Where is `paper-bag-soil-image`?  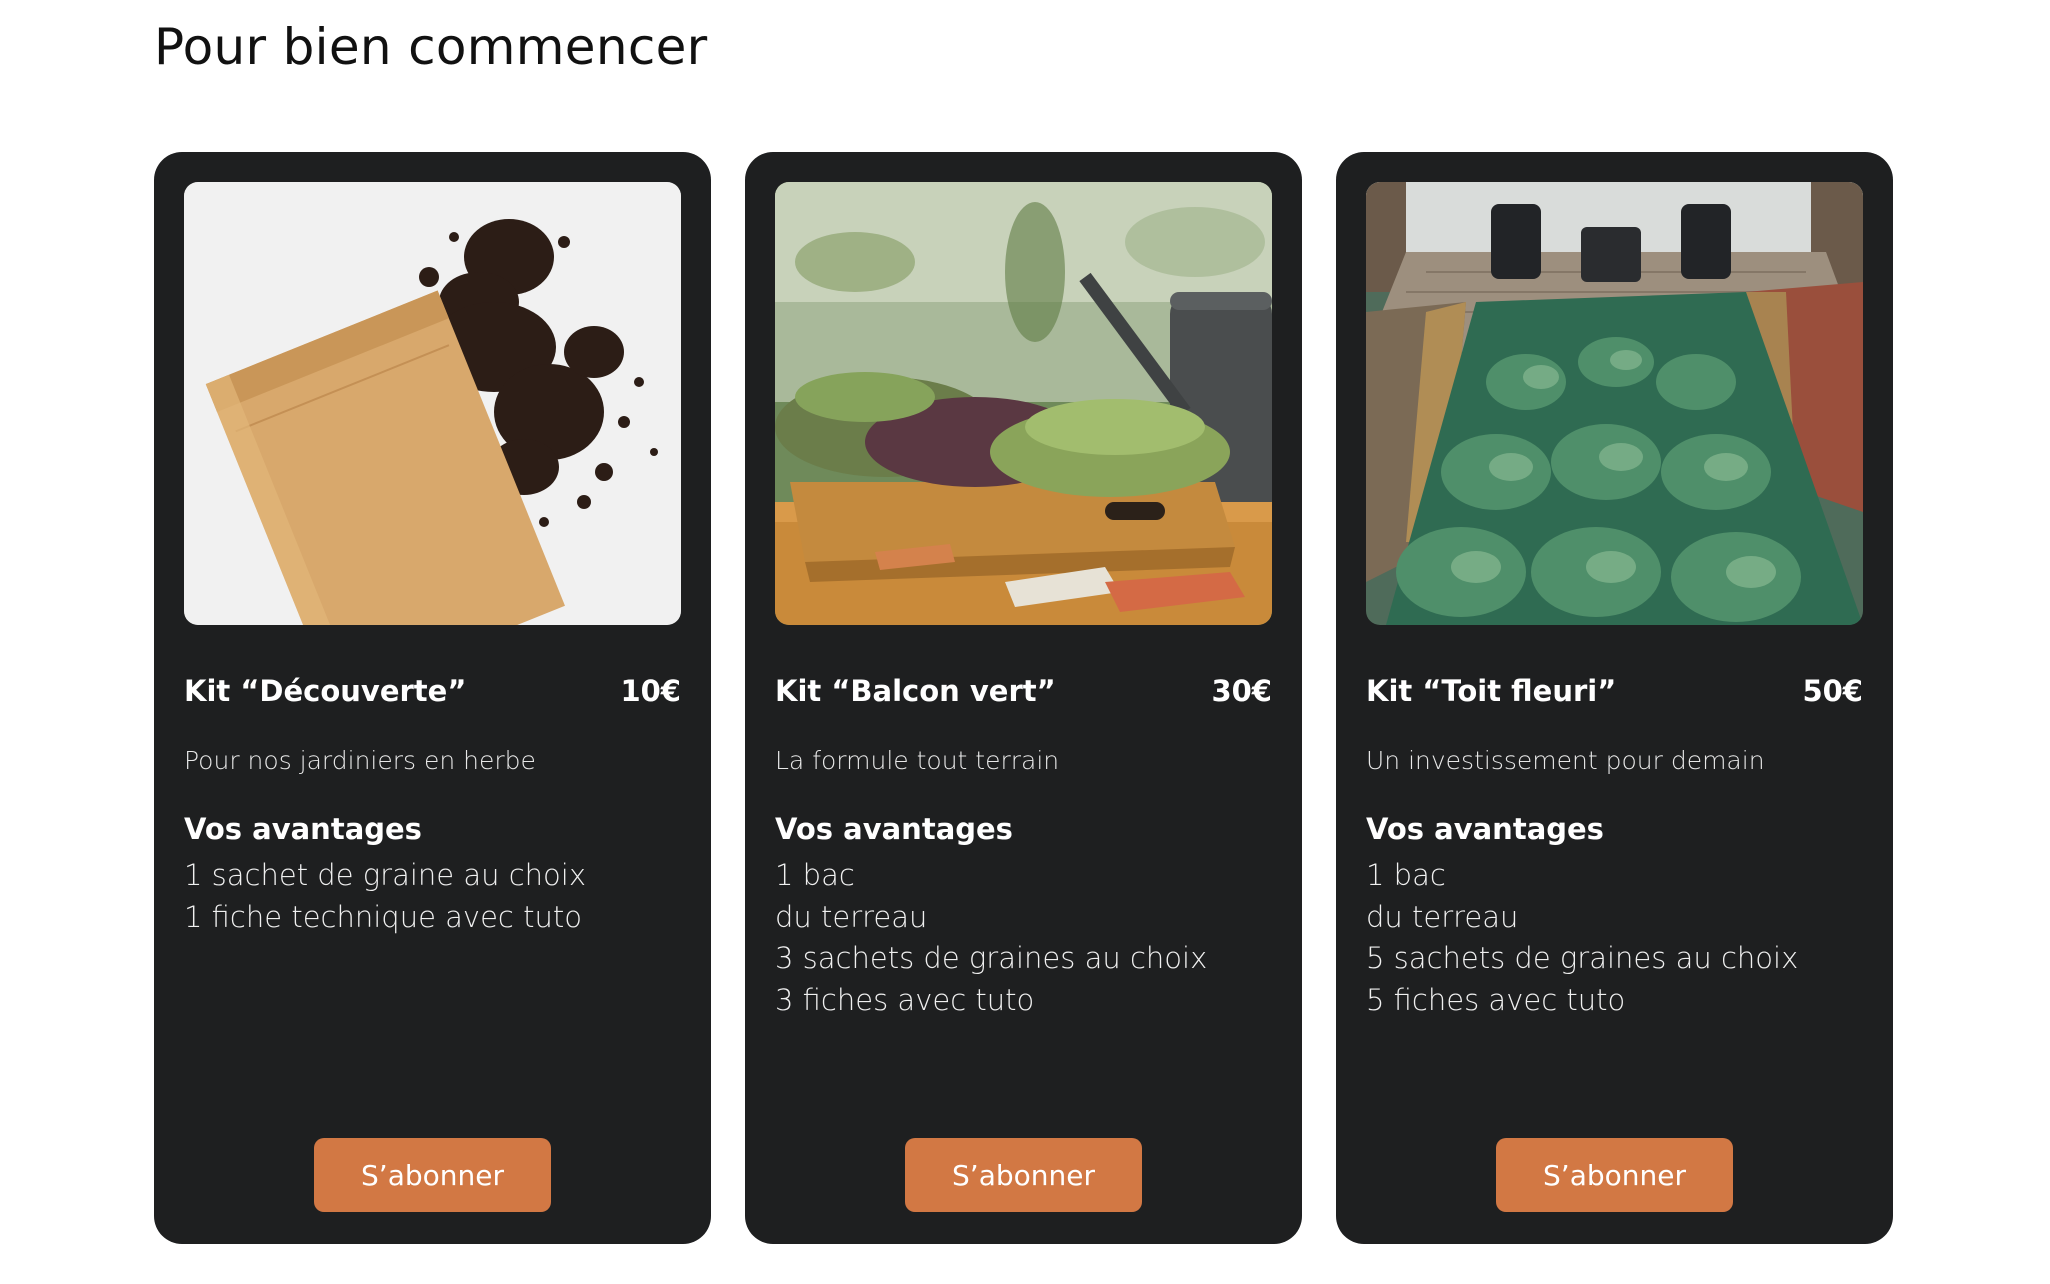 paper-bag-soil-image is located at coordinates (432, 403).